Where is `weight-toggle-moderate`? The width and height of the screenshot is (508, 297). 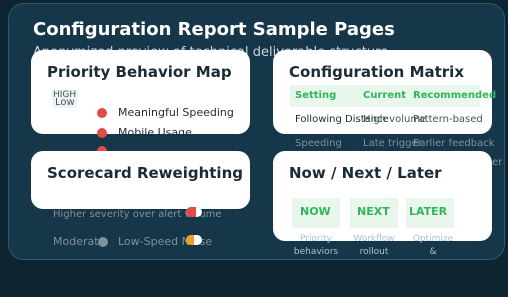 weight-toggle-moderate is located at coordinates (194, 240).